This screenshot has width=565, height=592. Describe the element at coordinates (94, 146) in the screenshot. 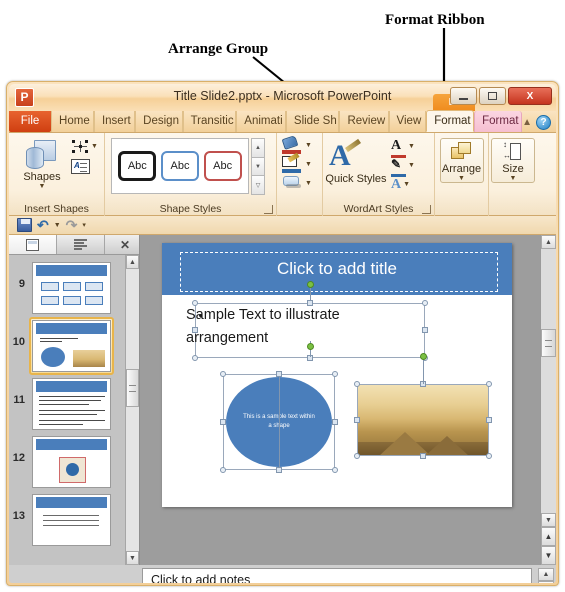

I see `edit-shape-dropdown-arrow-icon: ▼` at that location.